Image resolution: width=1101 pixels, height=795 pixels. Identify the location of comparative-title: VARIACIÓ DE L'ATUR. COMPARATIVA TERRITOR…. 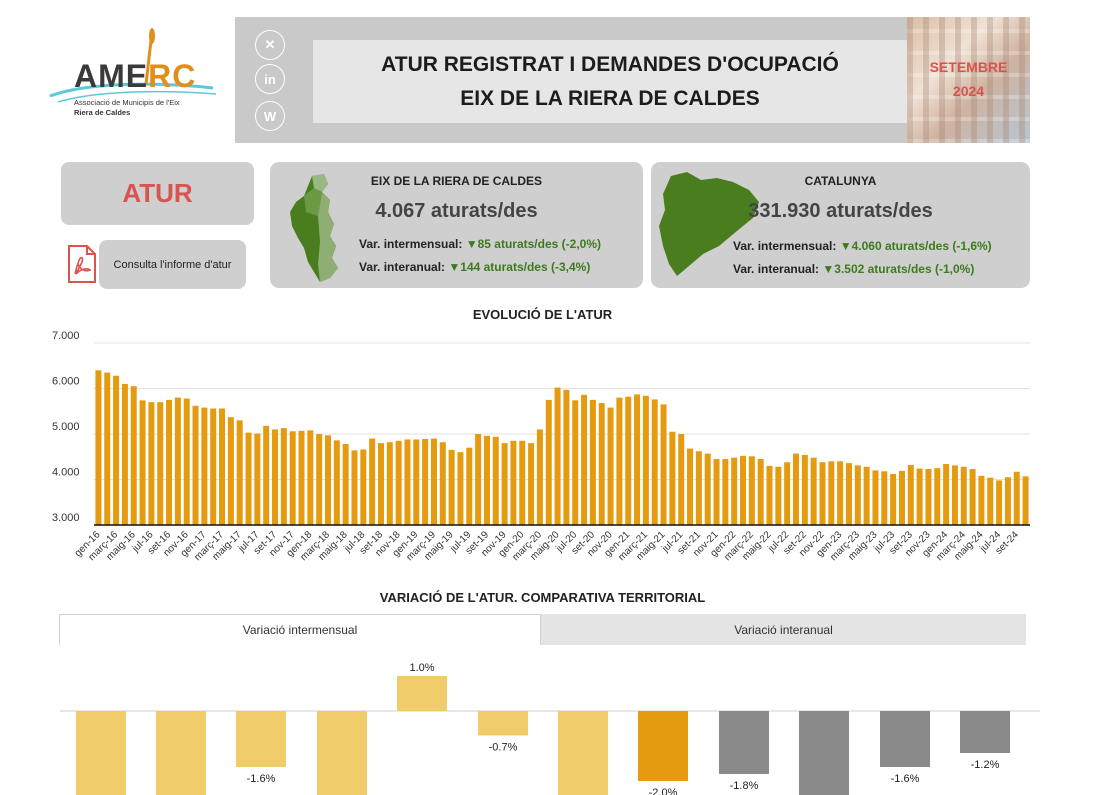
(542, 597).